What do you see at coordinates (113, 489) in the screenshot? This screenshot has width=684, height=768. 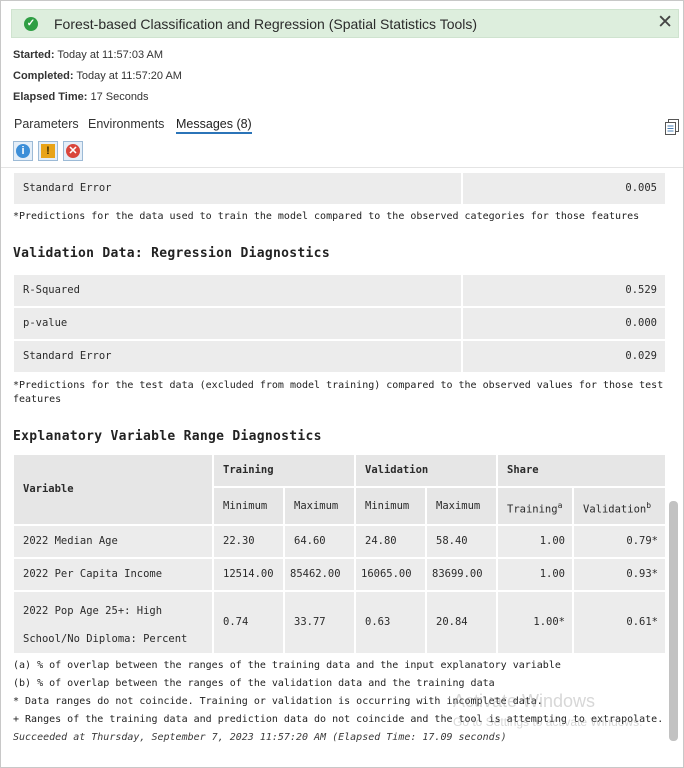 I see `variable-header-cell: Variable` at bounding box center [113, 489].